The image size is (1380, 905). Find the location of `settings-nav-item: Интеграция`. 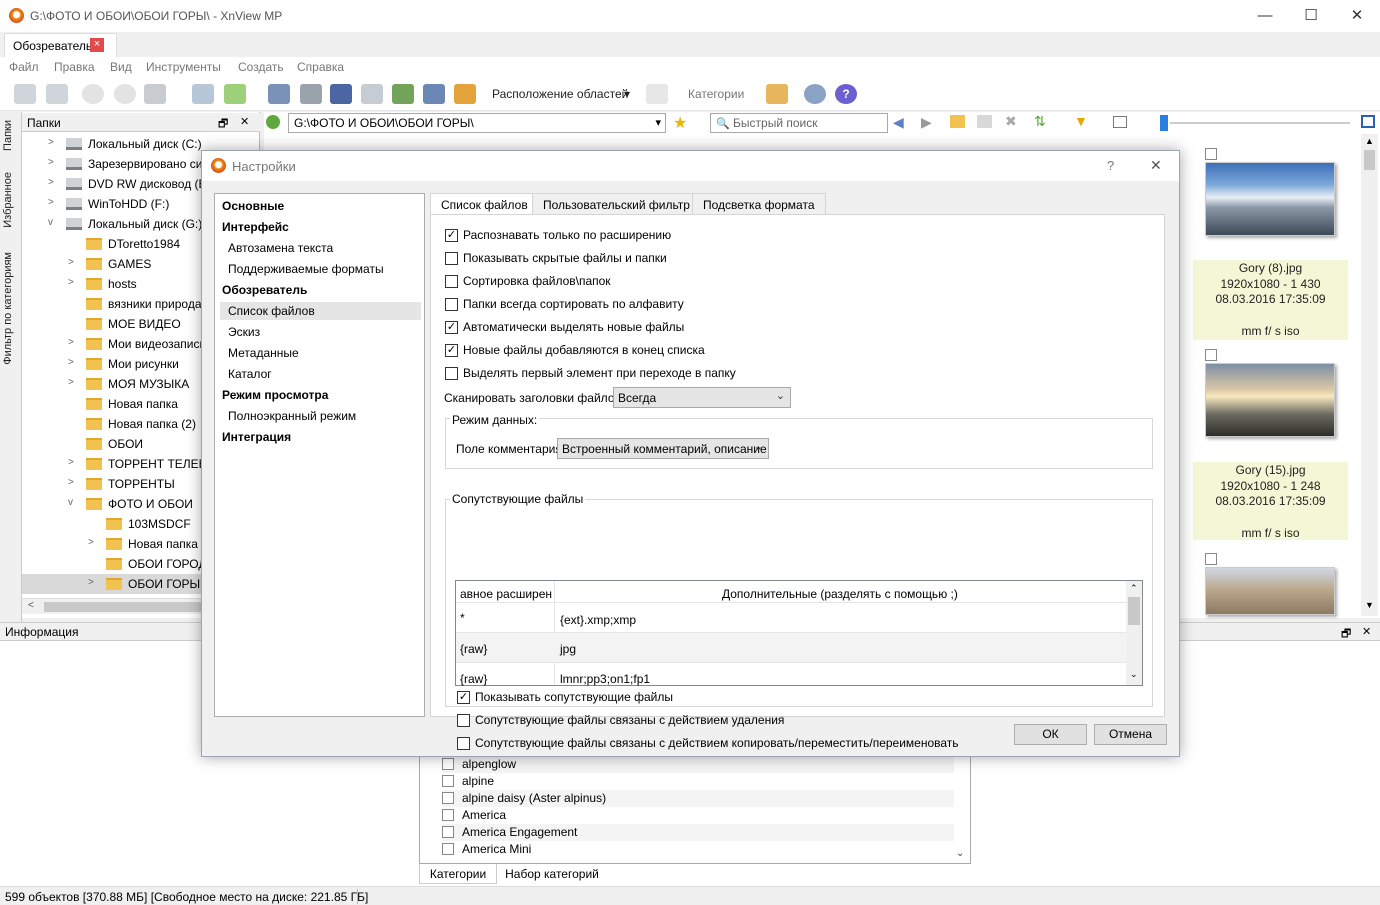

settings-nav-item: Интеграция is located at coordinates (320, 437).